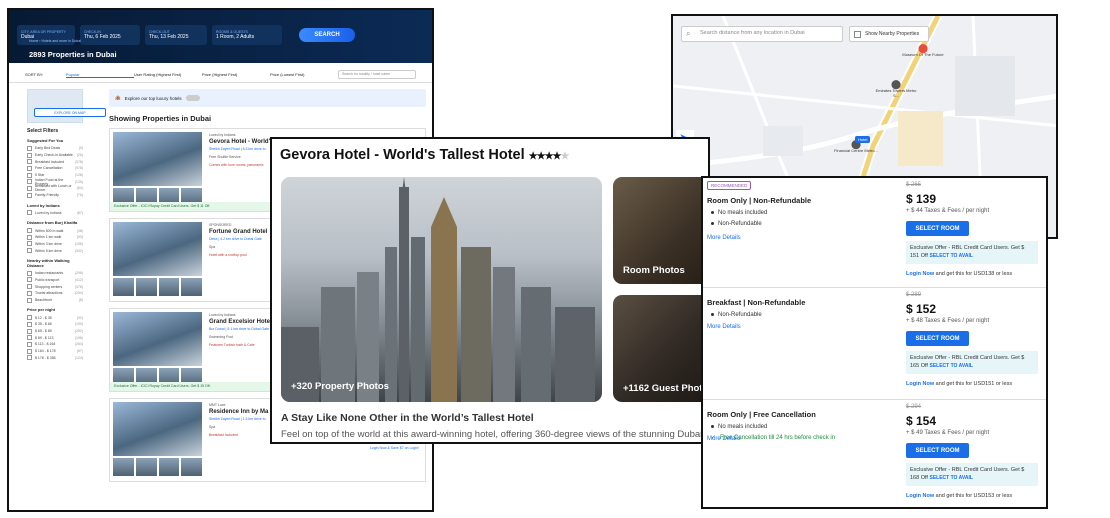 The width and height of the screenshot is (1110, 518). I want to click on filter-option: Beachfront (8), so click(55, 300).